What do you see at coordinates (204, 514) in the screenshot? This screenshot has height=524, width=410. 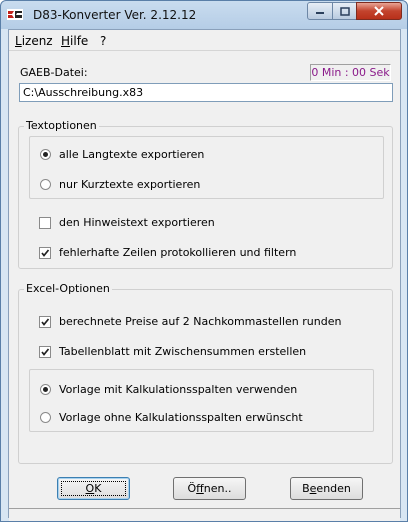 I see `status-bar` at bounding box center [204, 514].